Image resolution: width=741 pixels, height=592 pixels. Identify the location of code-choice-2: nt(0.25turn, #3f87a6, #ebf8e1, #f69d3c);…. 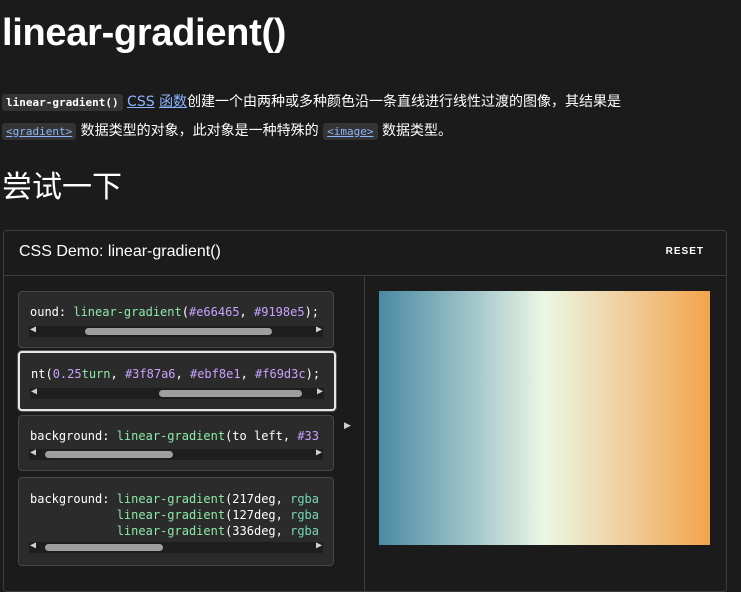
(177, 381).